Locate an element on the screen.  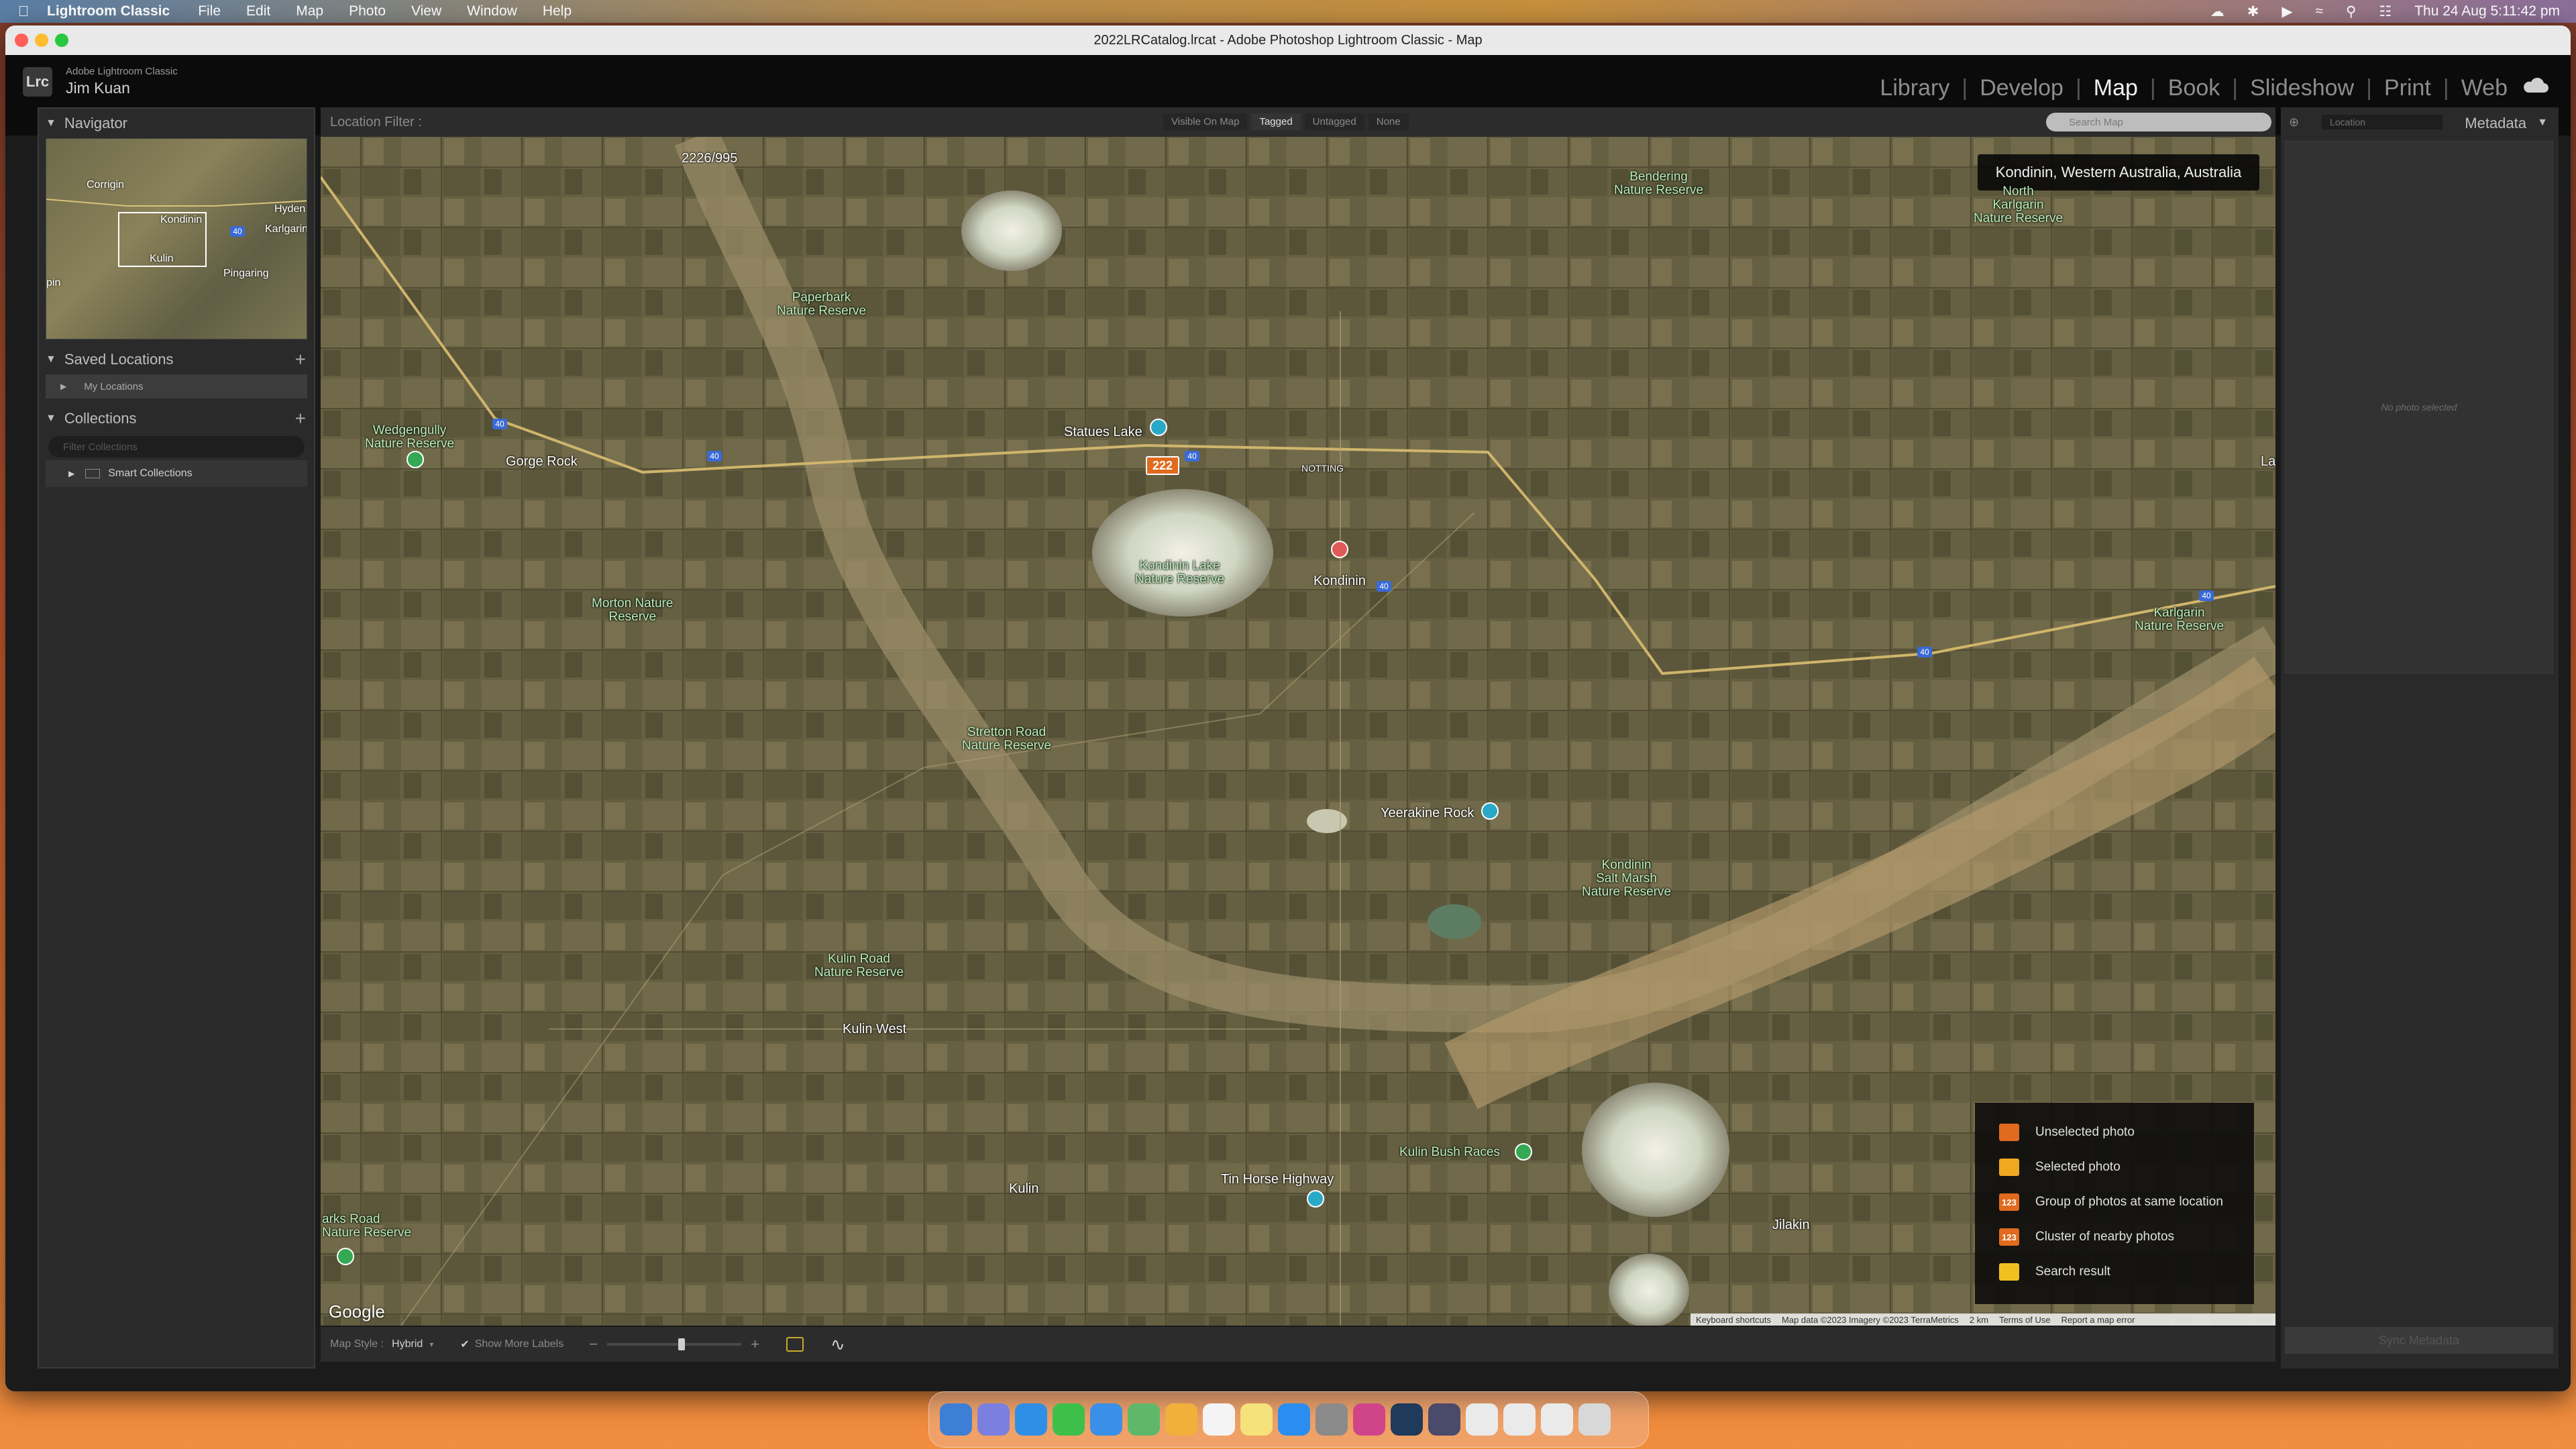
saved-locations-header: ▼ Saved Locations + is located at coordinates (176, 359).